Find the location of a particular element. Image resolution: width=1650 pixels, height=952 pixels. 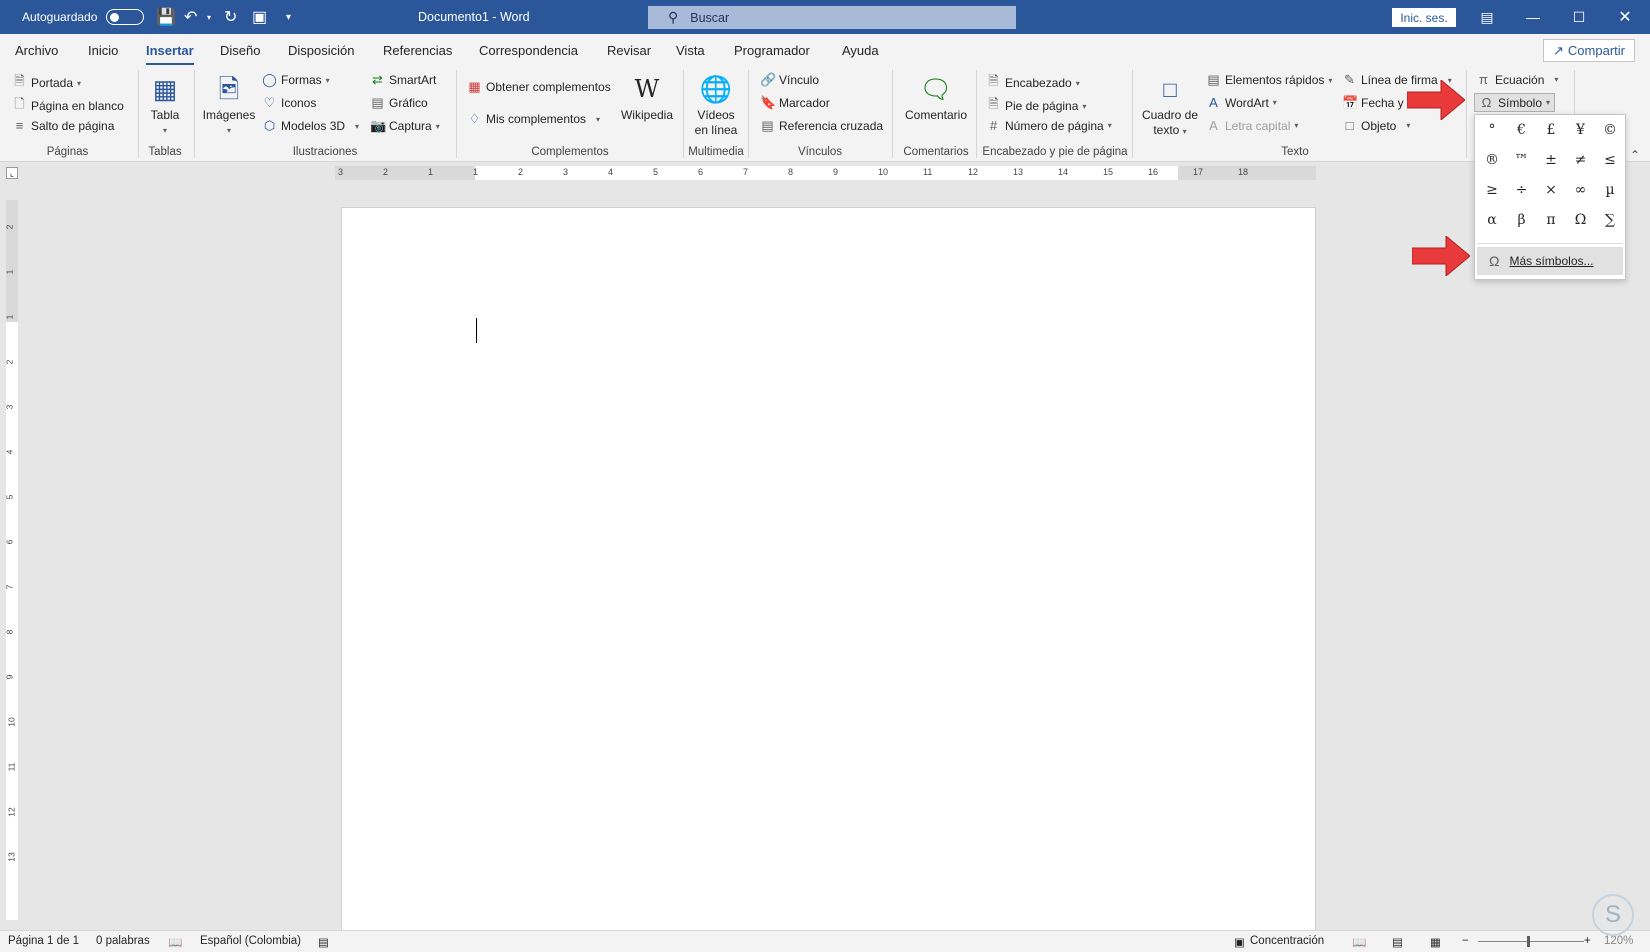

proofing-icon: 📖 is located at coordinates (175, 942).